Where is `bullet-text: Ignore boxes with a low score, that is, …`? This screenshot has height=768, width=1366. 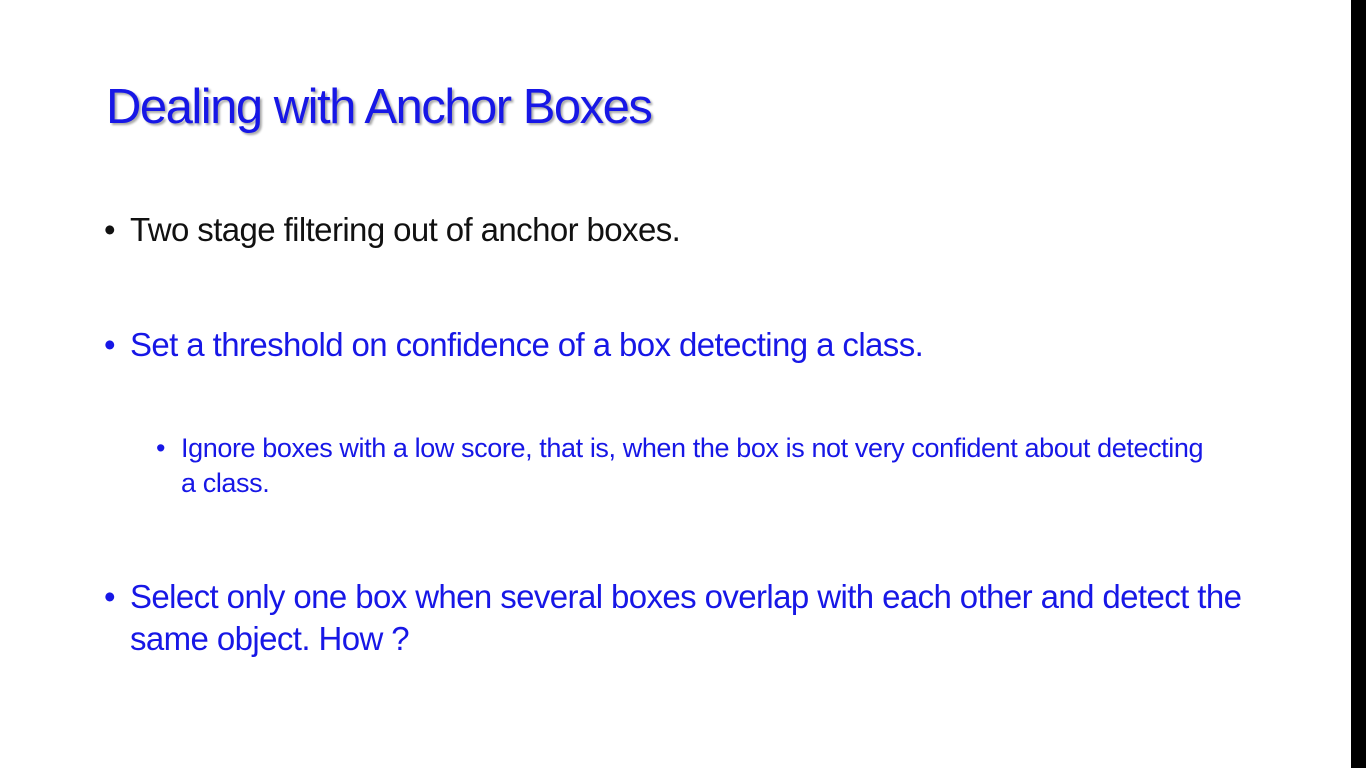
bullet-text: Ignore boxes with a low score, that is, … is located at coordinates (692, 466).